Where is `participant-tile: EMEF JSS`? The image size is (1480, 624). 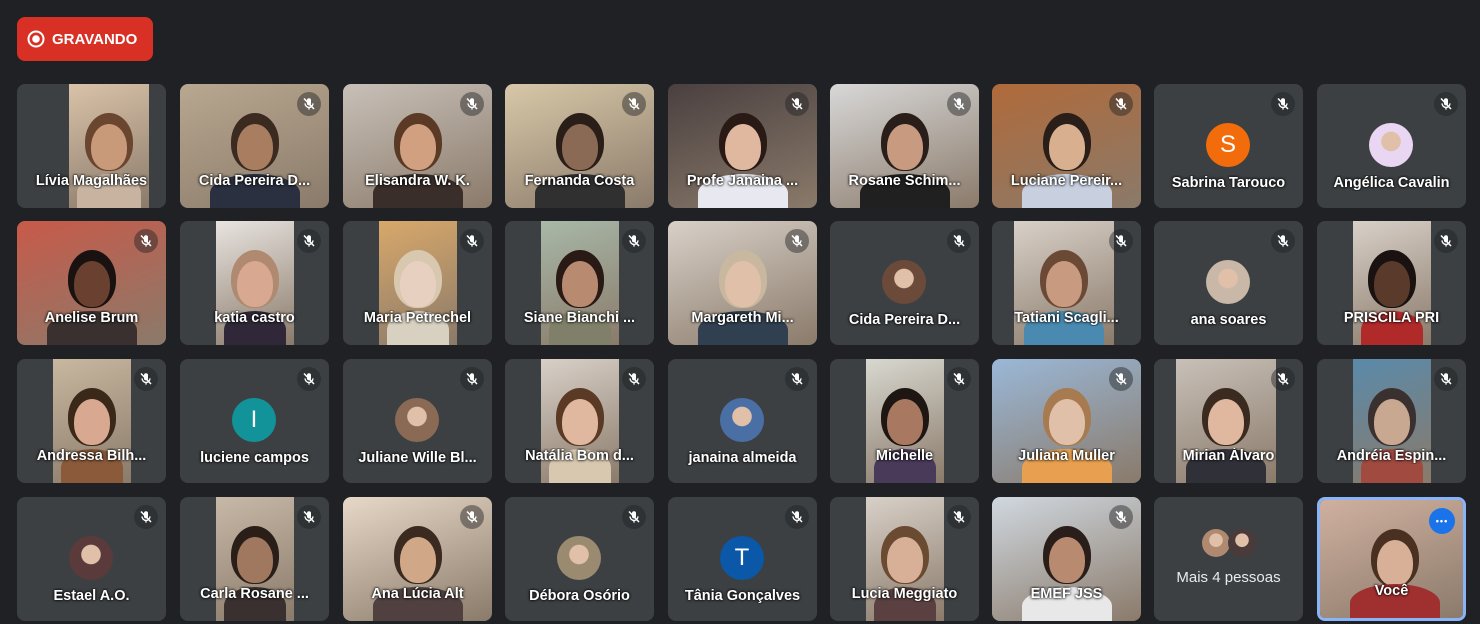
participant-tile: EMEF JSS is located at coordinates (1066, 559).